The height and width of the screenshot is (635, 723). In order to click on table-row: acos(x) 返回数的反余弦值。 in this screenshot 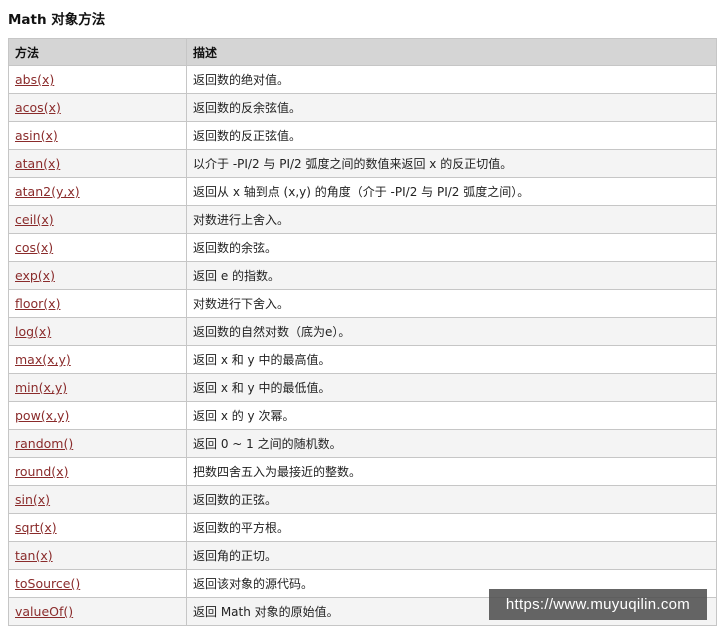, I will do `click(362, 107)`.